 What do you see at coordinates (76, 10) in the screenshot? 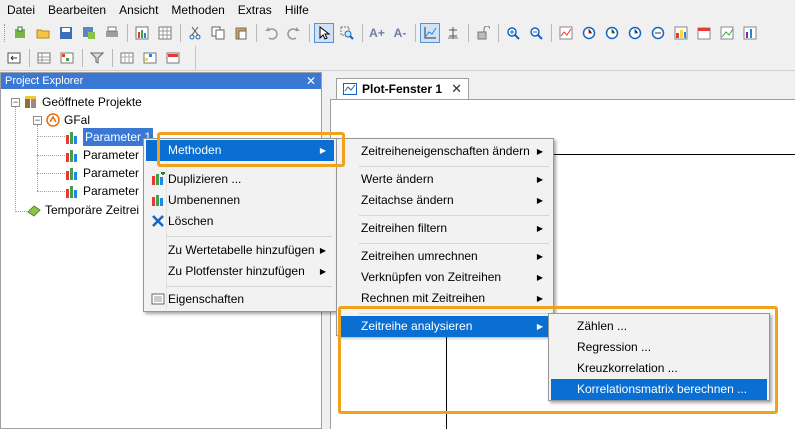
I see `menu-bearbeiten: Bearbeiten` at bounding box center [76, 10].